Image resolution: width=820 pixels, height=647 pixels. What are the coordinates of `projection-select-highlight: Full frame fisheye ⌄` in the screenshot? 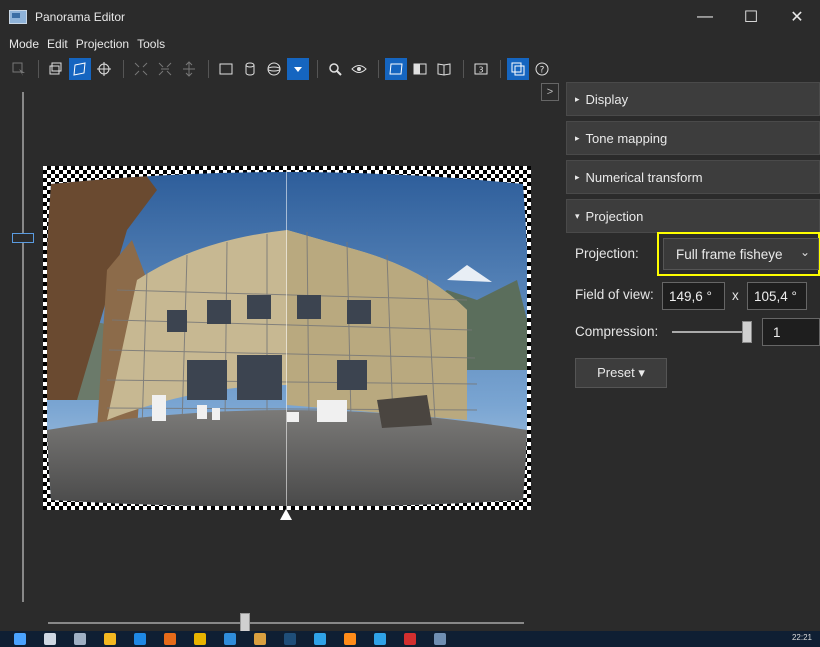 It's located at (738, 254).